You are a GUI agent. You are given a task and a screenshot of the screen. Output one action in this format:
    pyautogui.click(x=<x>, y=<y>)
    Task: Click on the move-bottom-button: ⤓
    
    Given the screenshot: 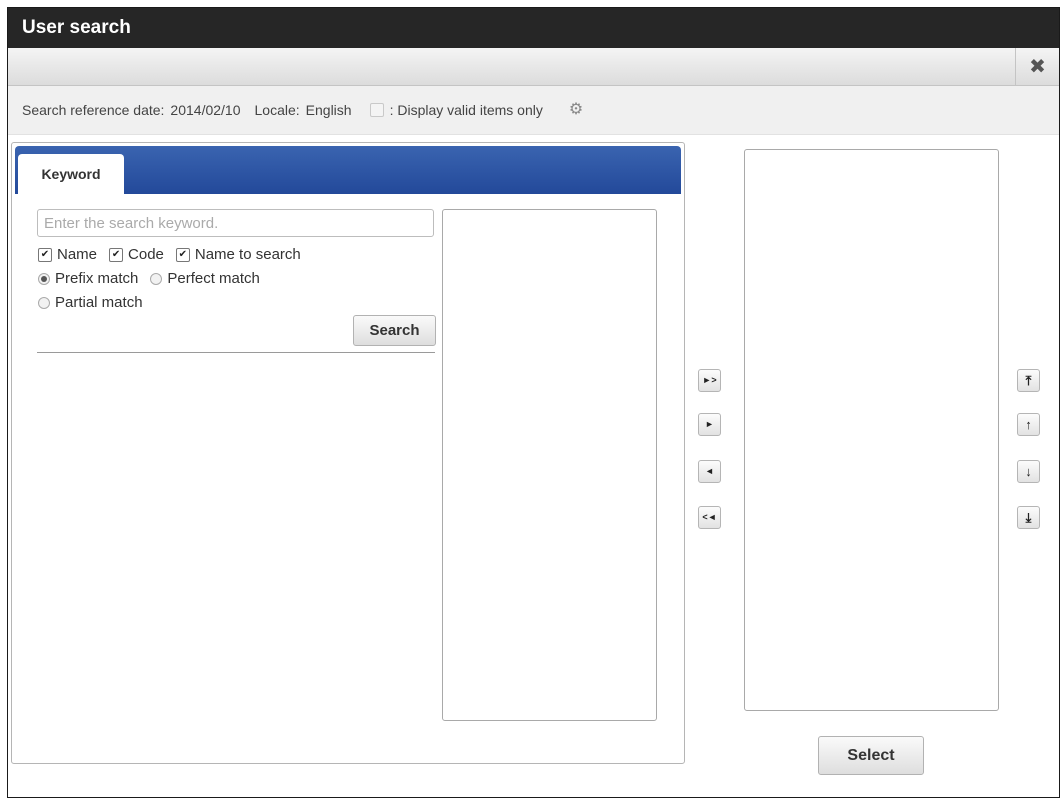 What is the action you would take?
    pyautogui.click(x=1028, y=517)
    